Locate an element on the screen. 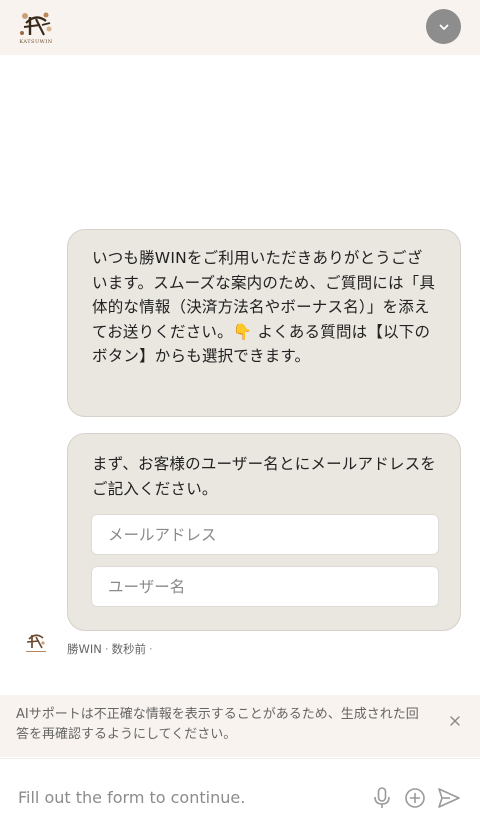 This screenshot has height=830, width=480. microphone-icon is located at coordinates (382, 797).